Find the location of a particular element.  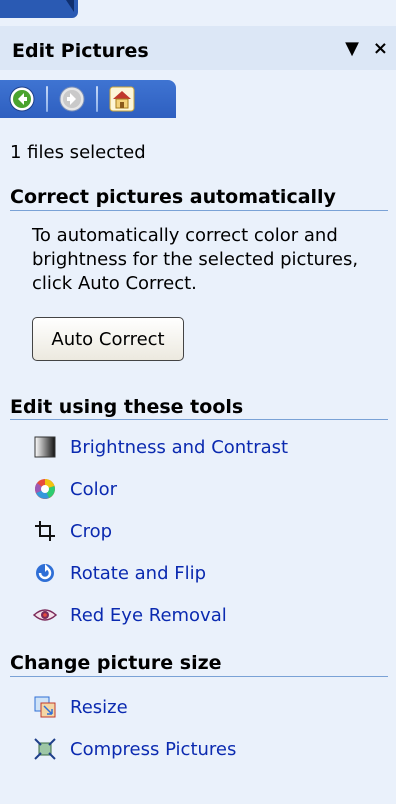

tool-color: Color is located at coordinates (74, 489).